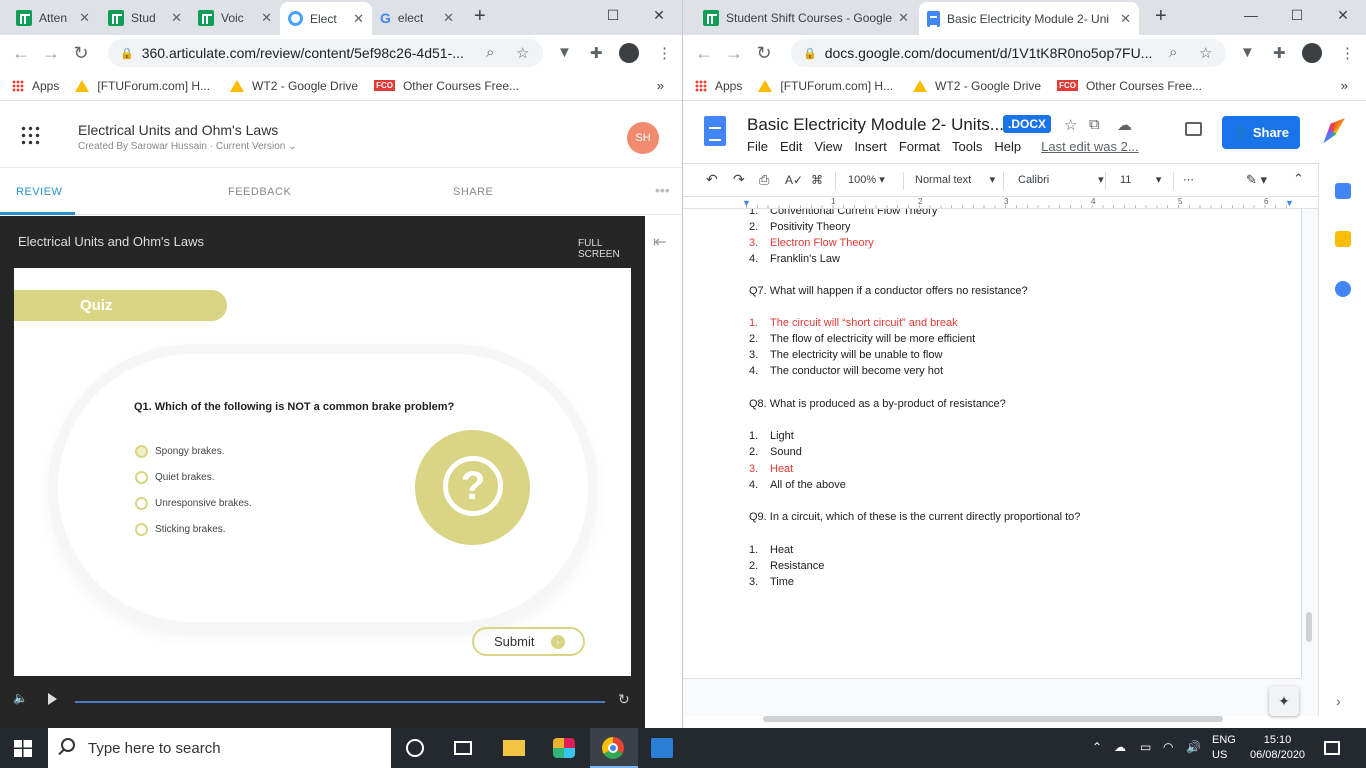 This screenshot has height=768, width=1366. I want to click on share-button: 👤 Share, so click(1261, 132).